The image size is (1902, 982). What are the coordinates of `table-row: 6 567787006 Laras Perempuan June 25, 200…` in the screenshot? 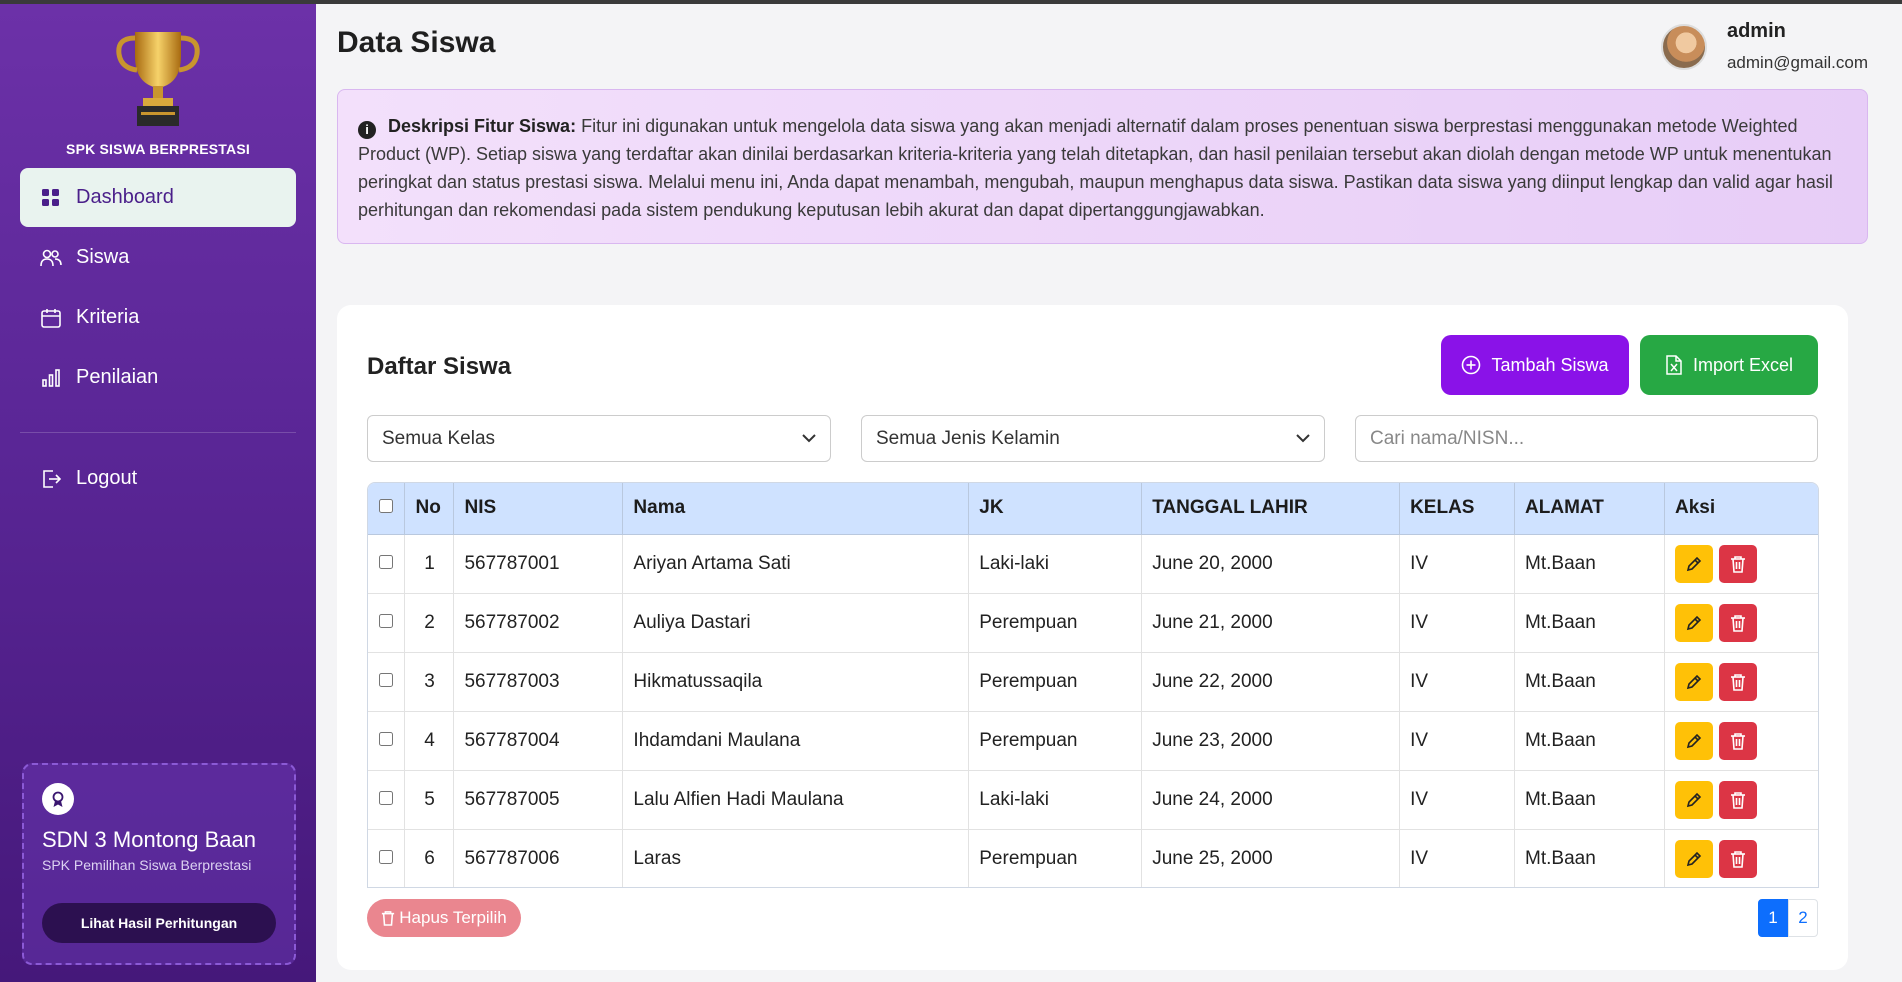 It's located at (1093, 858).